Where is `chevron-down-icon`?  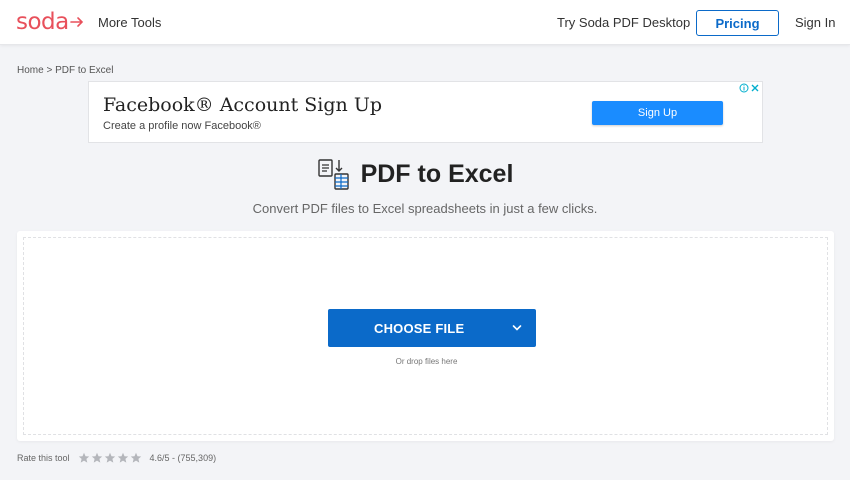 chevron-down-icon is located at coordinates (517, 328).